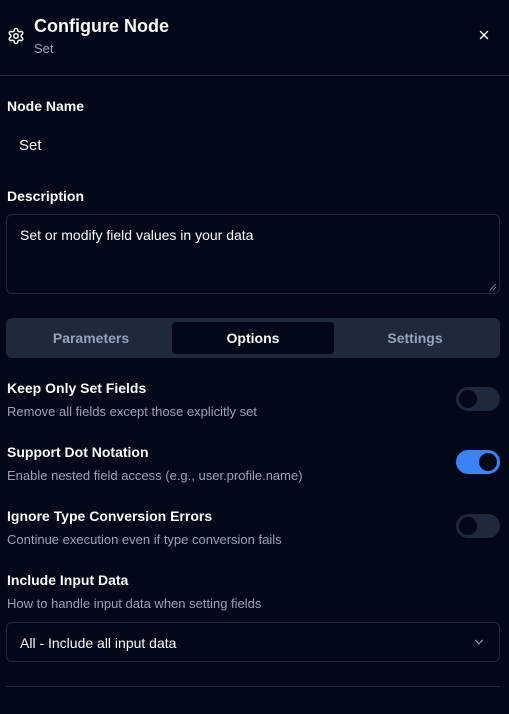 The width and height of the screenshot is (509, 714). What do you see at coordinates (78, 452) in the screenshot?
I see `option-title: Support Dot Notation` at bounding box center [78, 452].